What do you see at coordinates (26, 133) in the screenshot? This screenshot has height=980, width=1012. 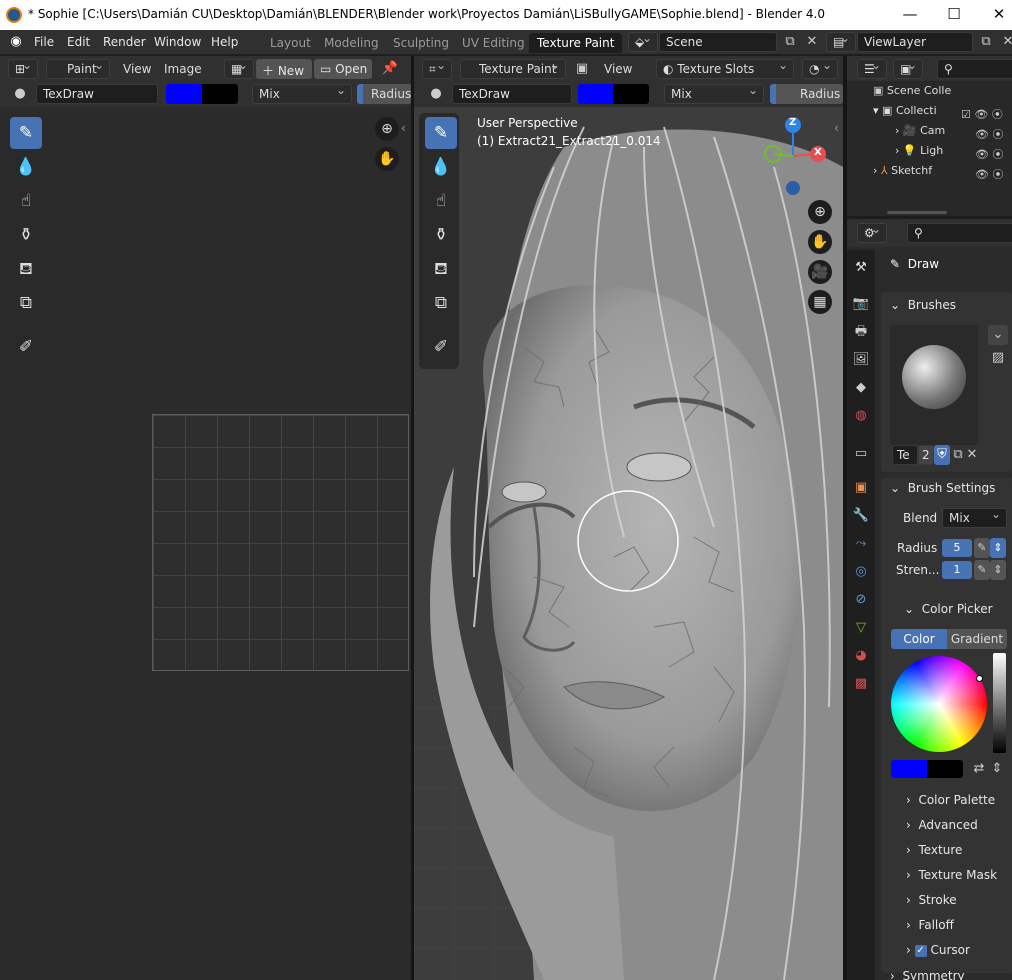 I see `draw-tool-icon: ✎` at bounding box center [26, 133].